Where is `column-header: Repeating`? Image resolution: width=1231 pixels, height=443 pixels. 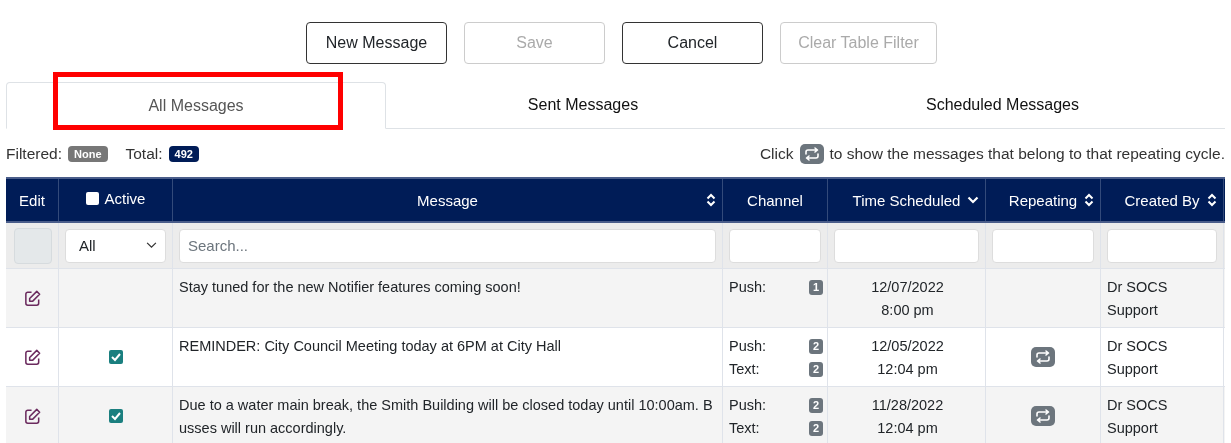
column-header: Repeating is located at coordinates (1043, 200).